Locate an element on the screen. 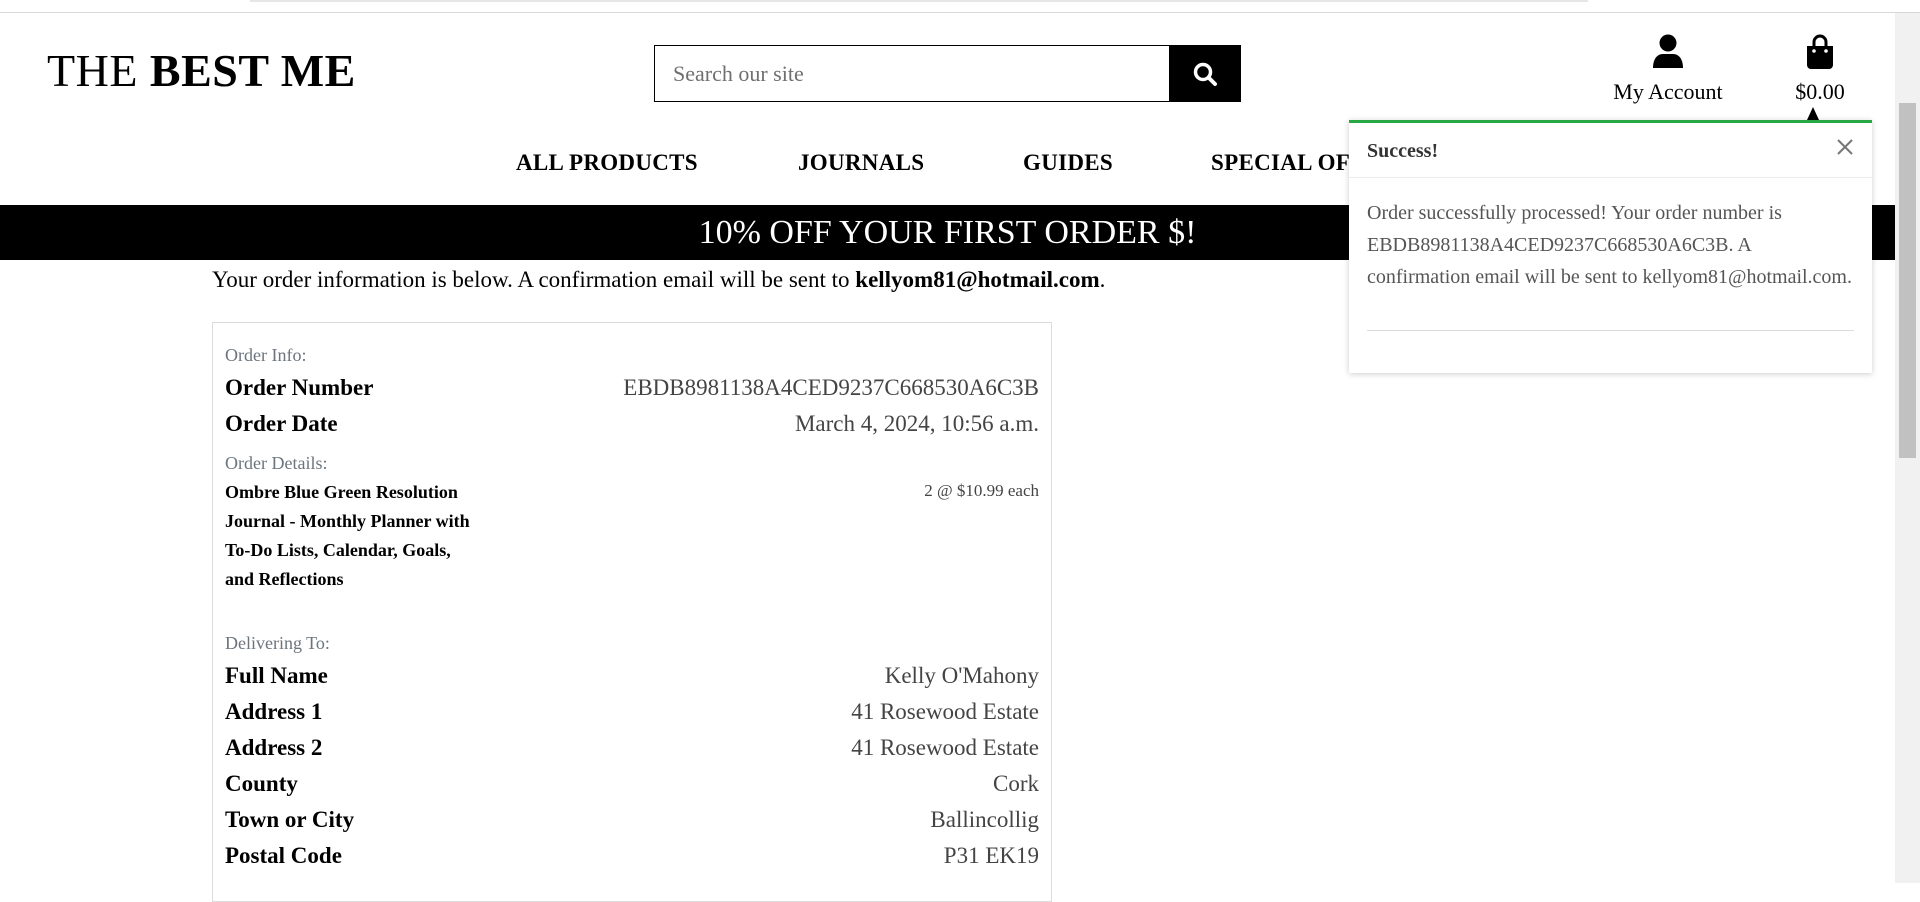 Image resolution: width=1920 pixels, height=902 pixels. user-icon is located at coordinates (1668, 51).